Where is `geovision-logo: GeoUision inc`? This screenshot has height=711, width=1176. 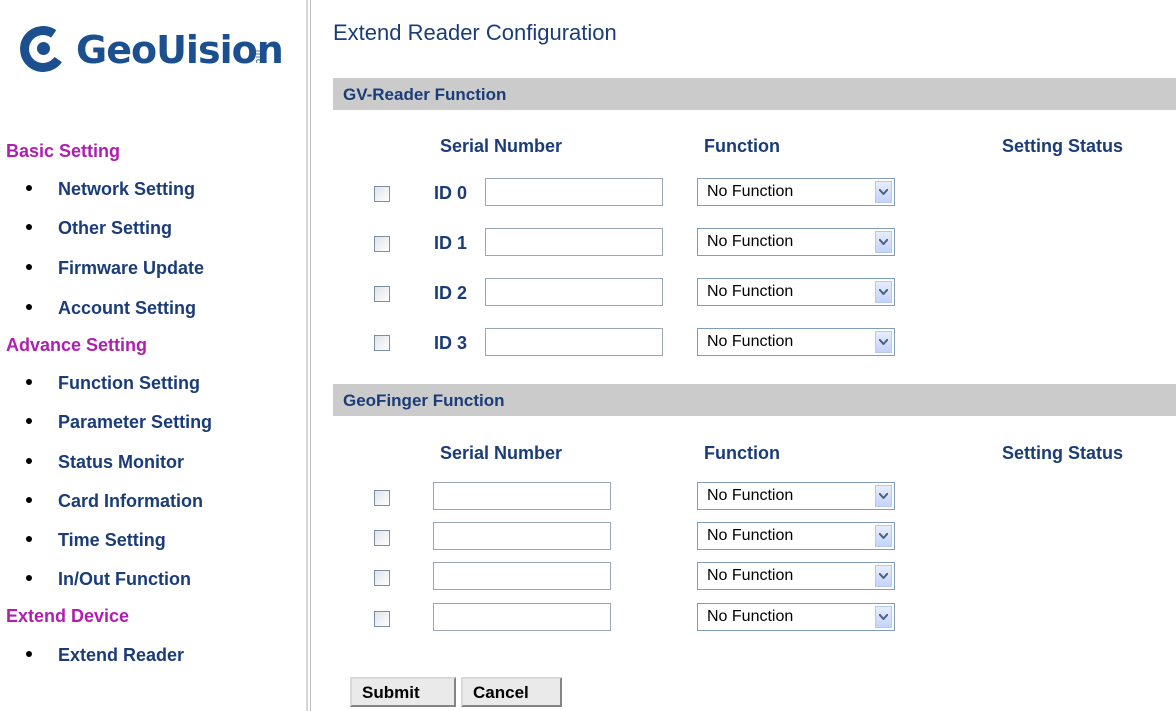
geovision-logo: GeoUision inc is located at coordinates (153, 52).